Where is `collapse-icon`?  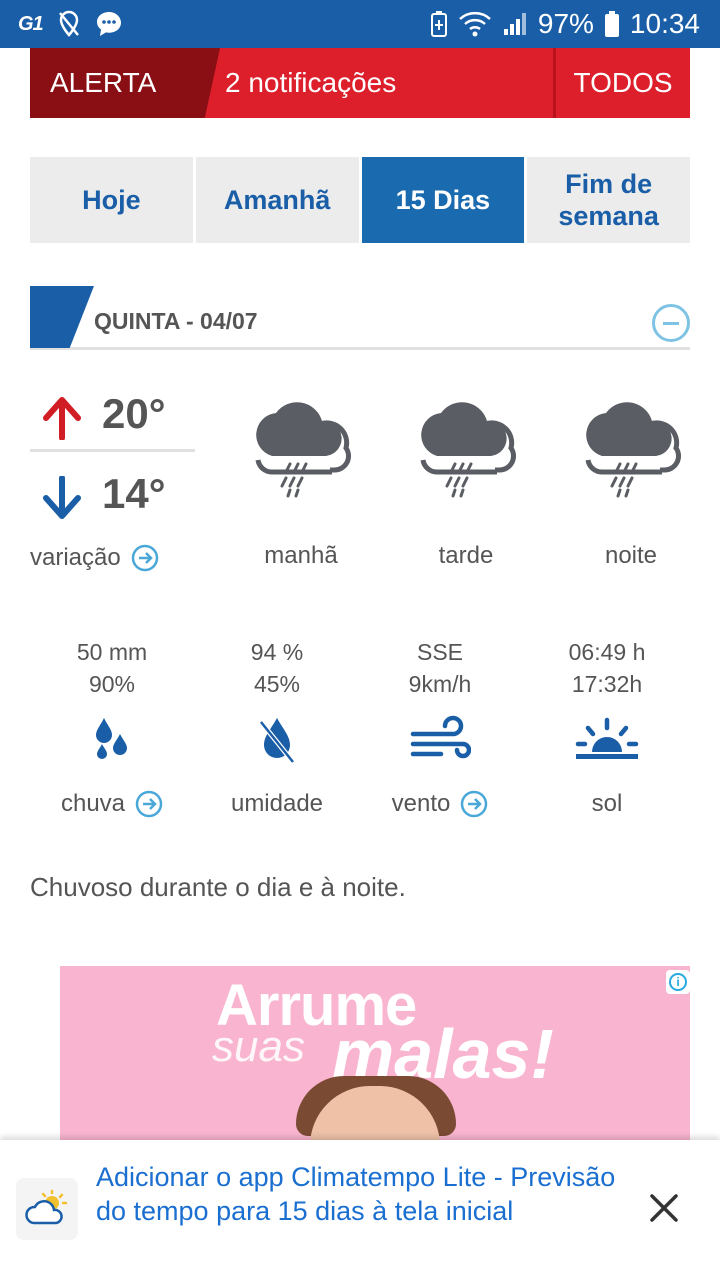 collapse-icon is located at coordinates (671, 323).